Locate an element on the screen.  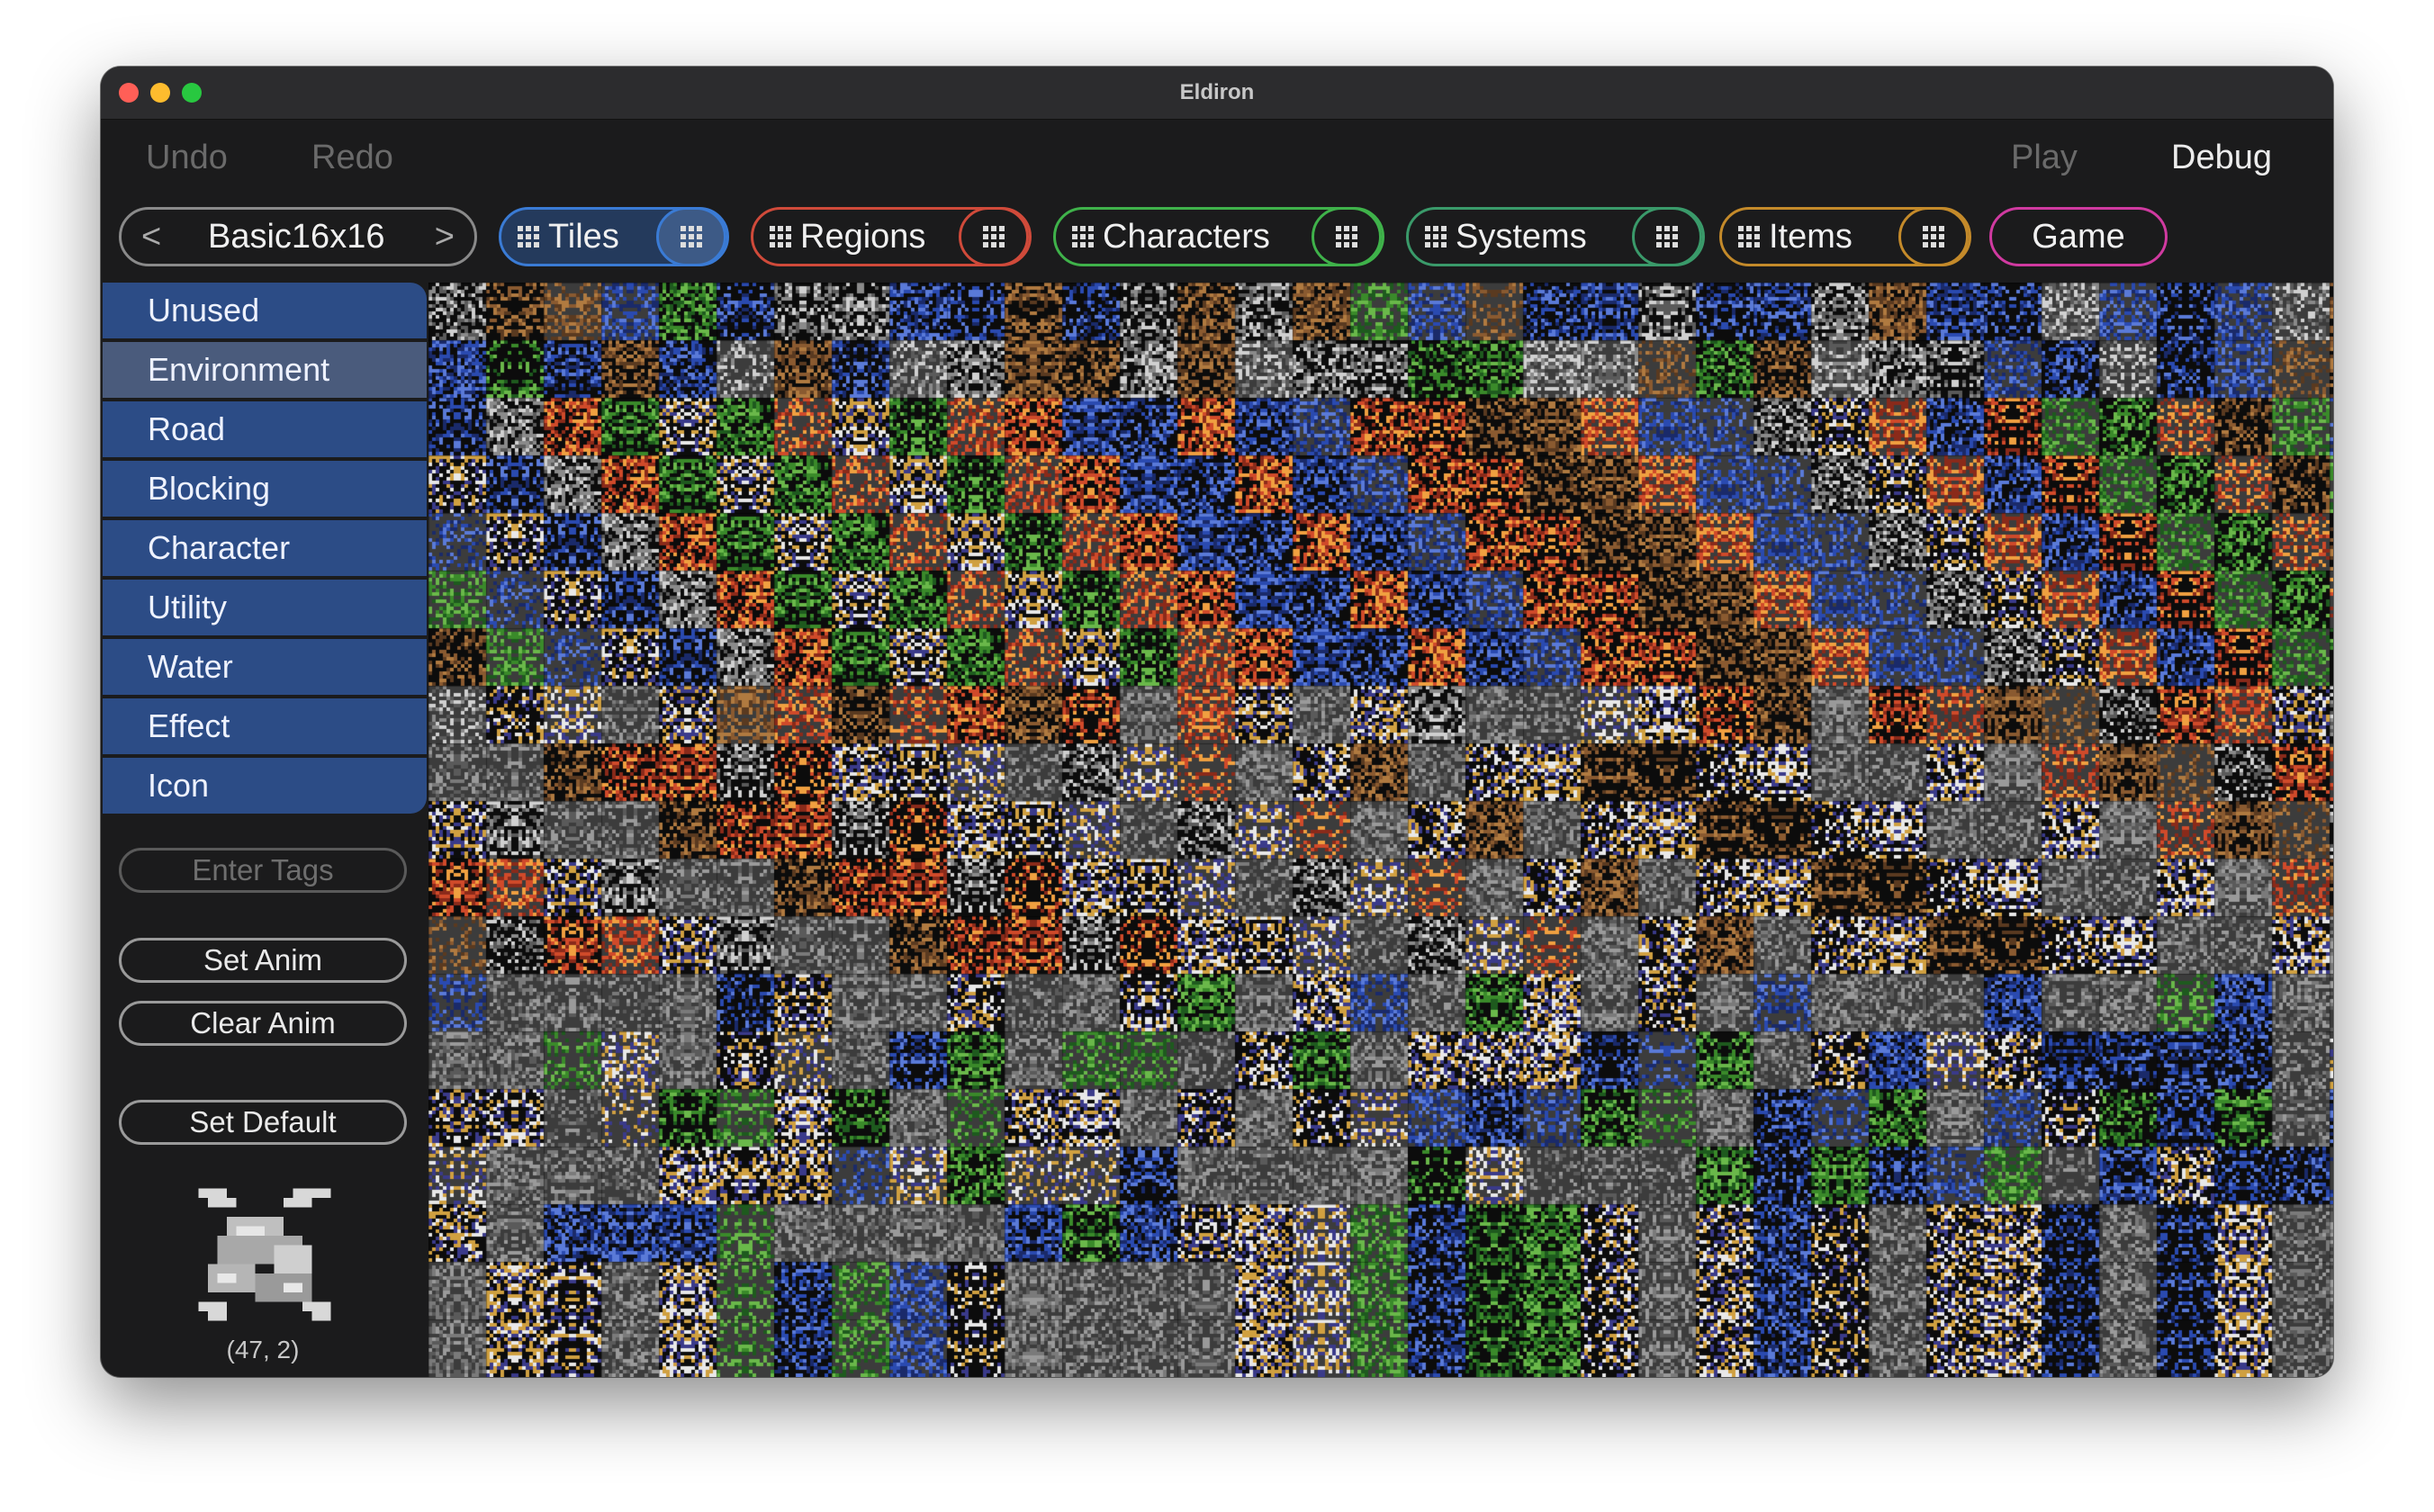
category-environment: Environment is located at coordinates (265, 370).